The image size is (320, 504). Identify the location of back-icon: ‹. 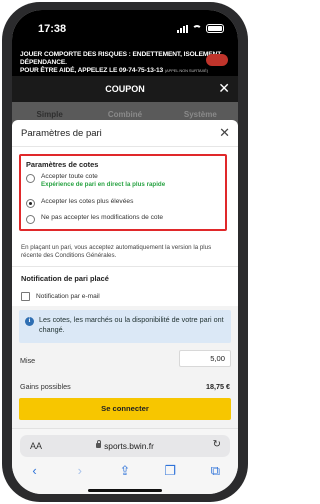
(35, 471).